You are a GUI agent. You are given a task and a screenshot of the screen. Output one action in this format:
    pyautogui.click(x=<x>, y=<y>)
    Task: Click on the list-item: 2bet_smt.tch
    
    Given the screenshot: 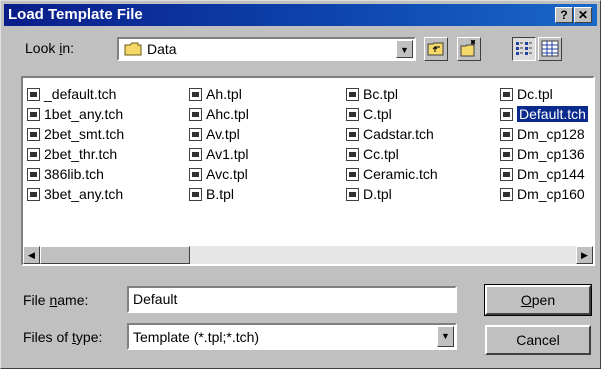 What is the action you would take?
    pyautogui.click(x=75, y=134)
    